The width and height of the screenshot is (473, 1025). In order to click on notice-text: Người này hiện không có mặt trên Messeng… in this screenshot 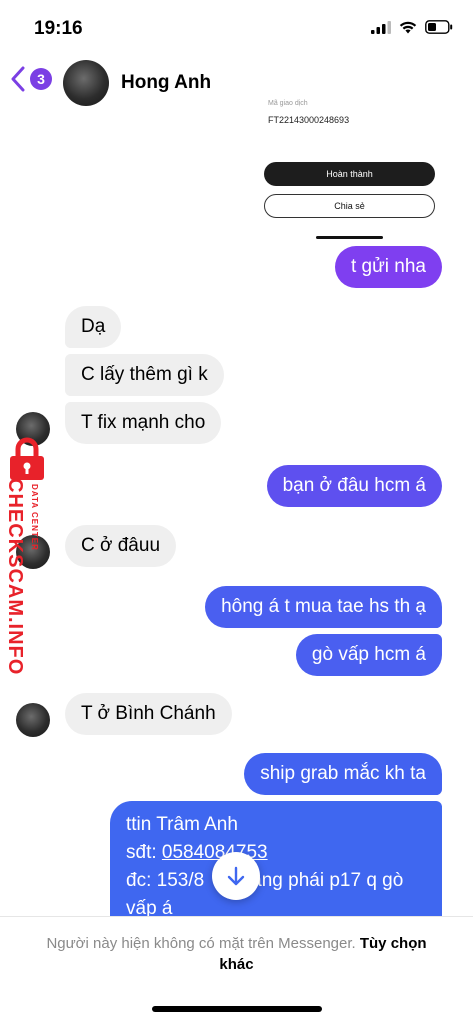, I will do `click(201, 943)`.